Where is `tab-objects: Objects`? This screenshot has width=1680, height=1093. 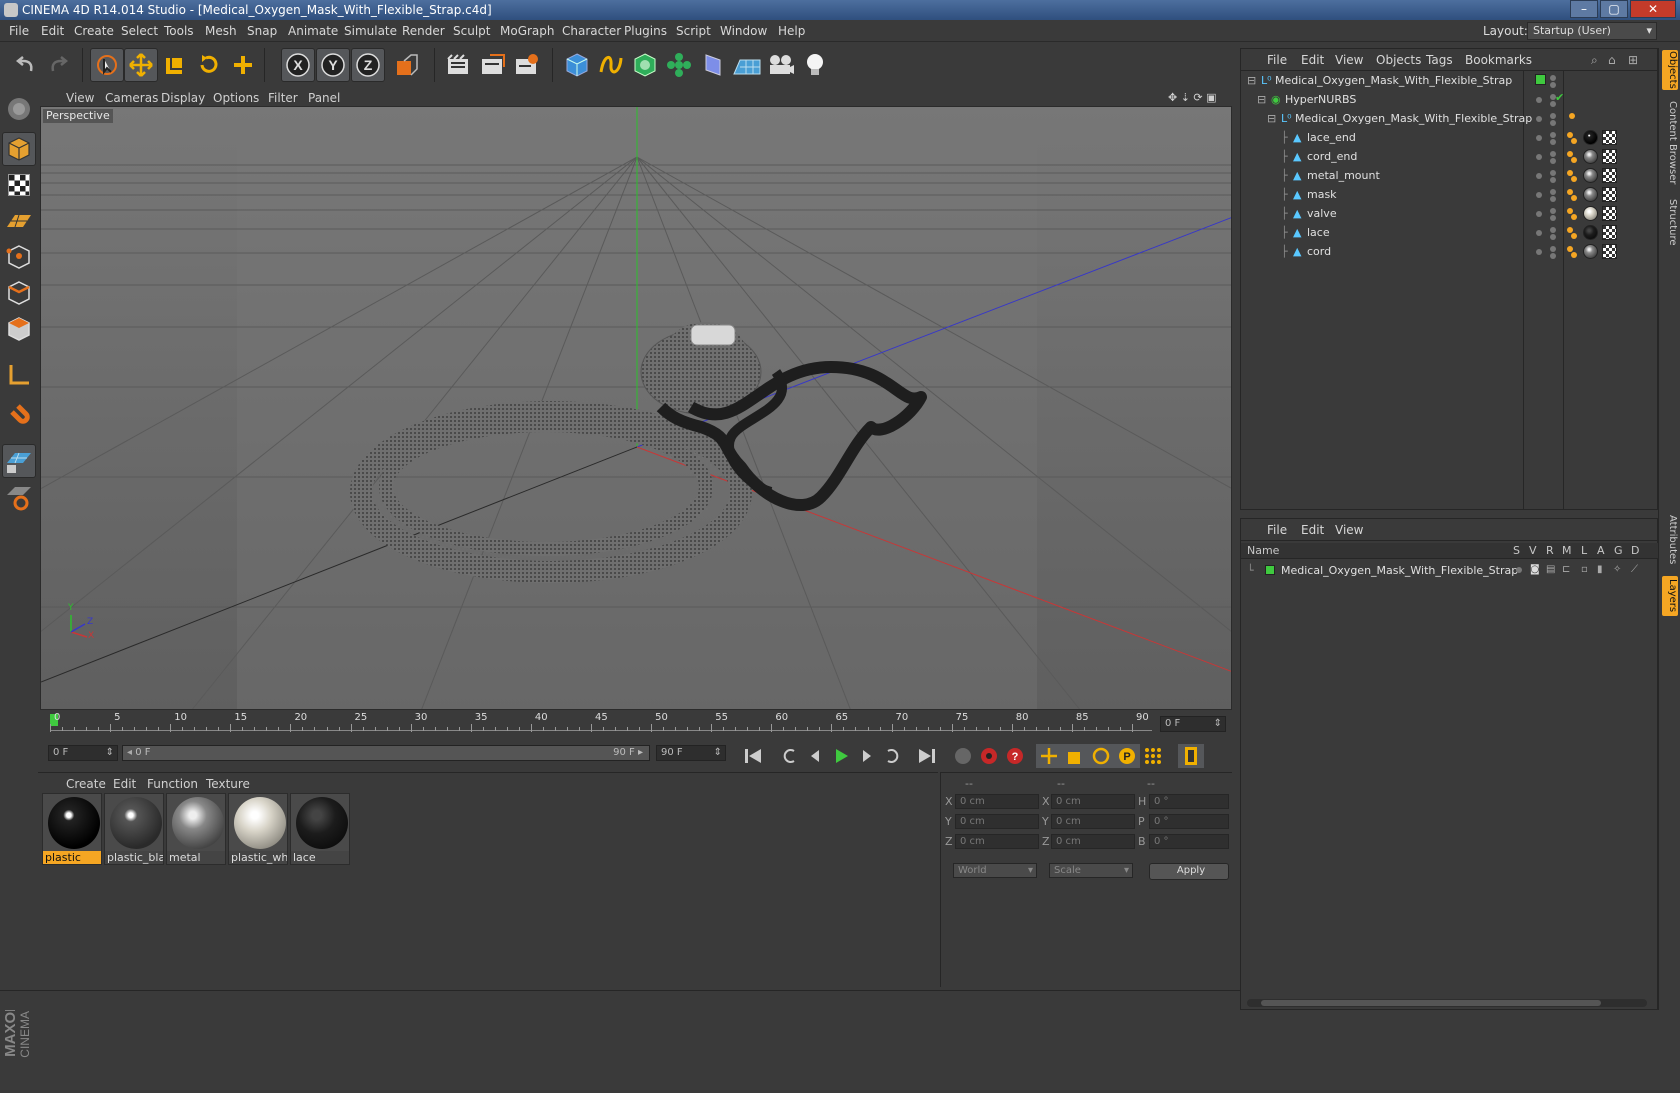
tab-objects: Objects is located at coordinates (1670, 70).